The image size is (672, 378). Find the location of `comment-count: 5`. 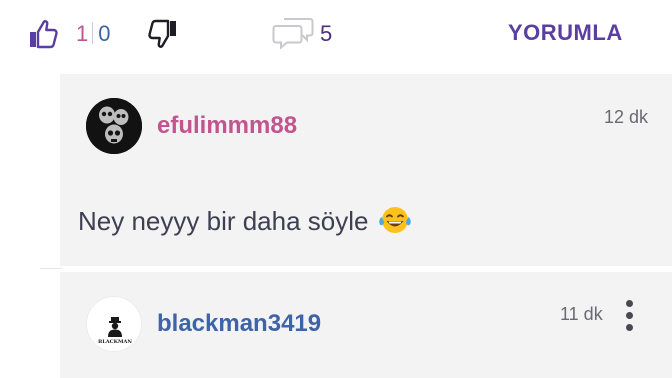

comment-count: 5 is located at coordinates (326, 33).